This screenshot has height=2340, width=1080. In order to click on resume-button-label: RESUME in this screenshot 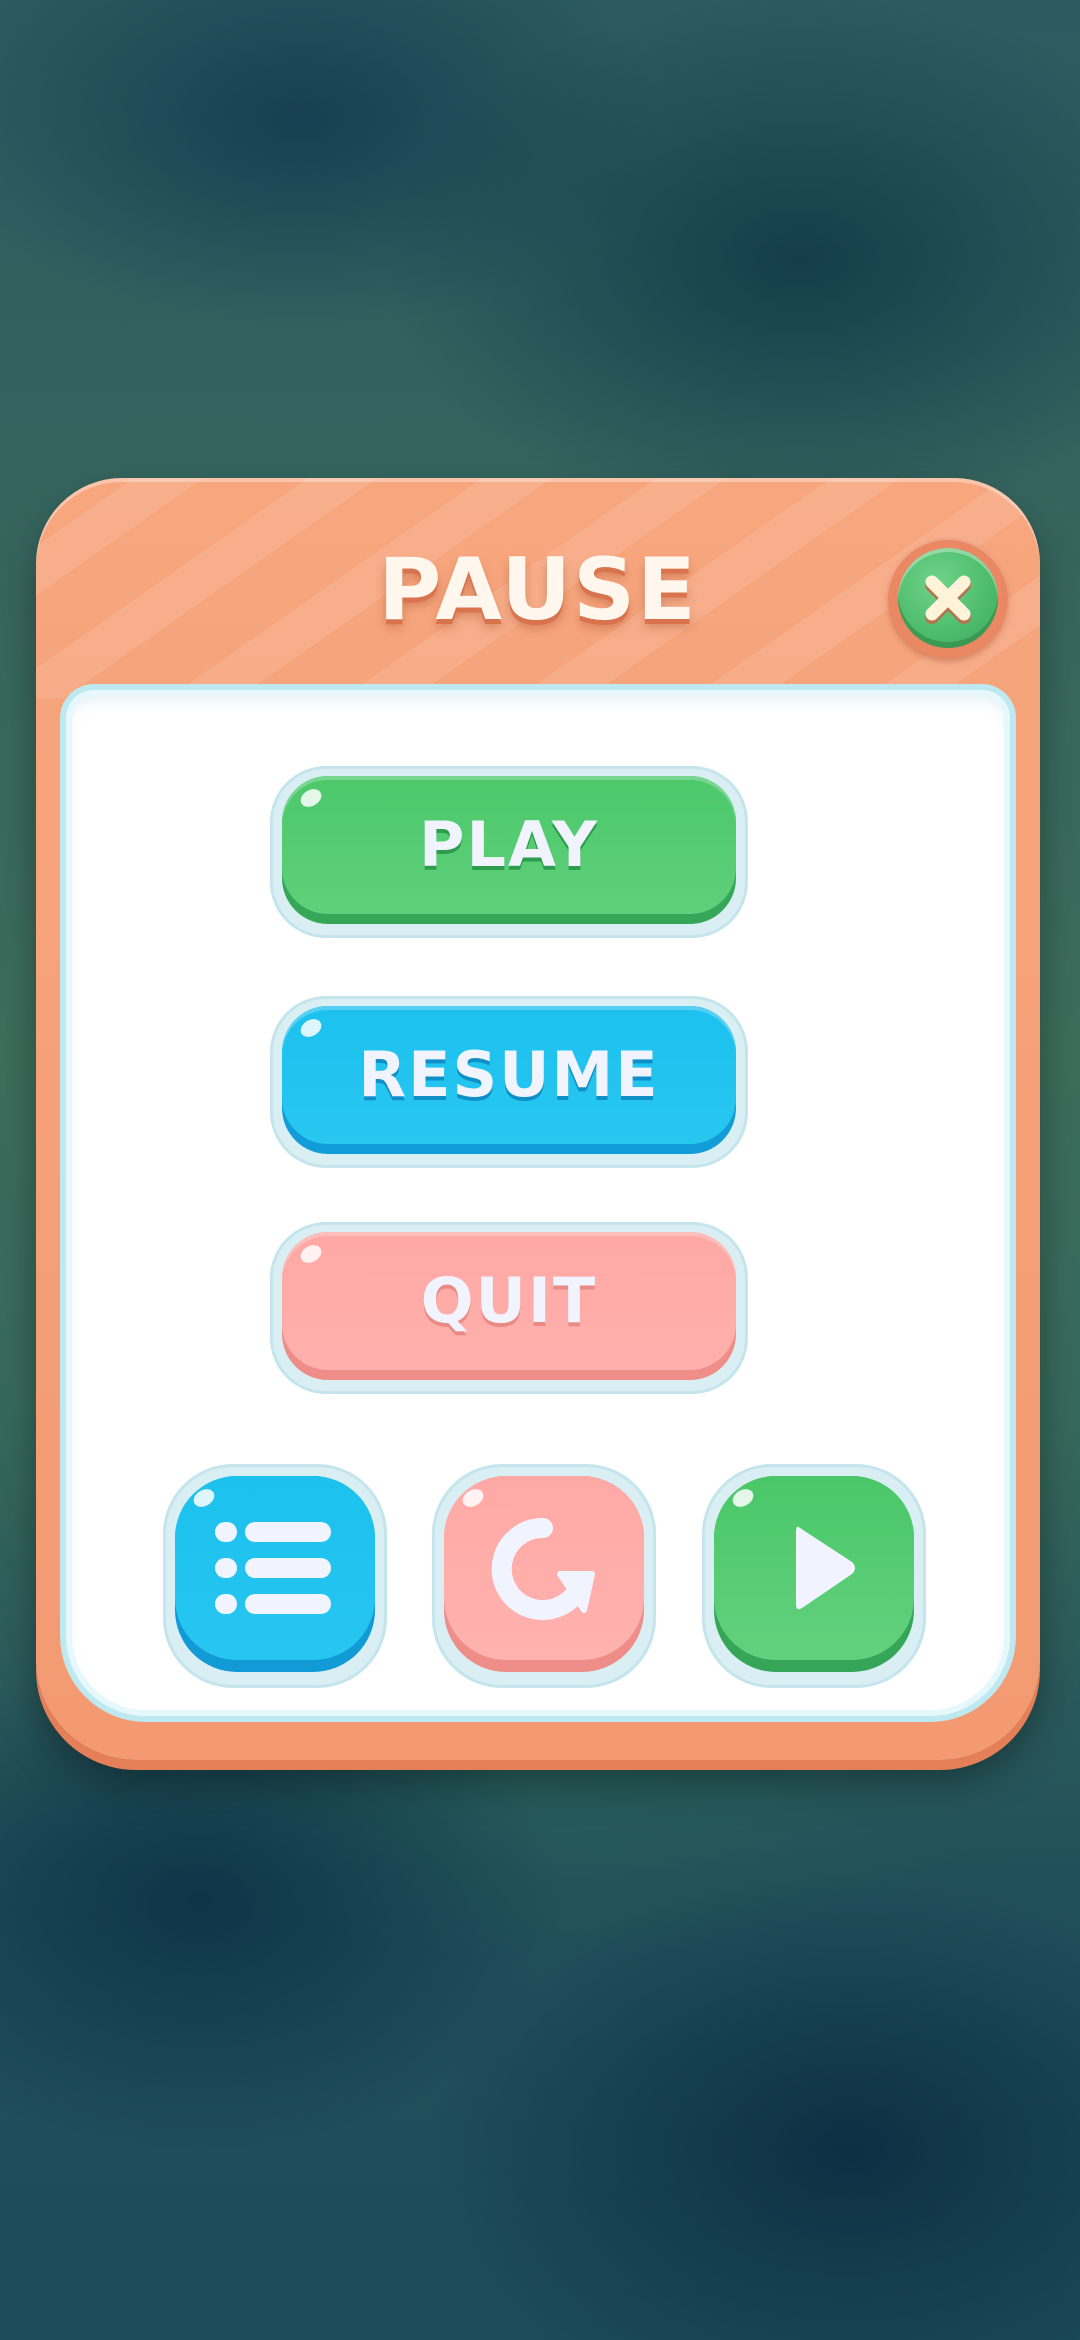, I will do `click(509, 1074)`.